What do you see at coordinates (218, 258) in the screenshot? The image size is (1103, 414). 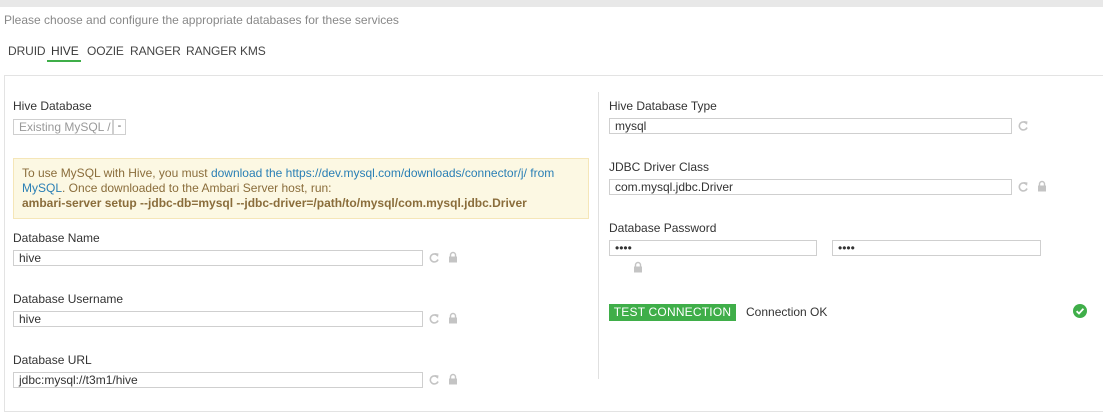 I see `database-name-input: hive` at bounding box center [218, 258].